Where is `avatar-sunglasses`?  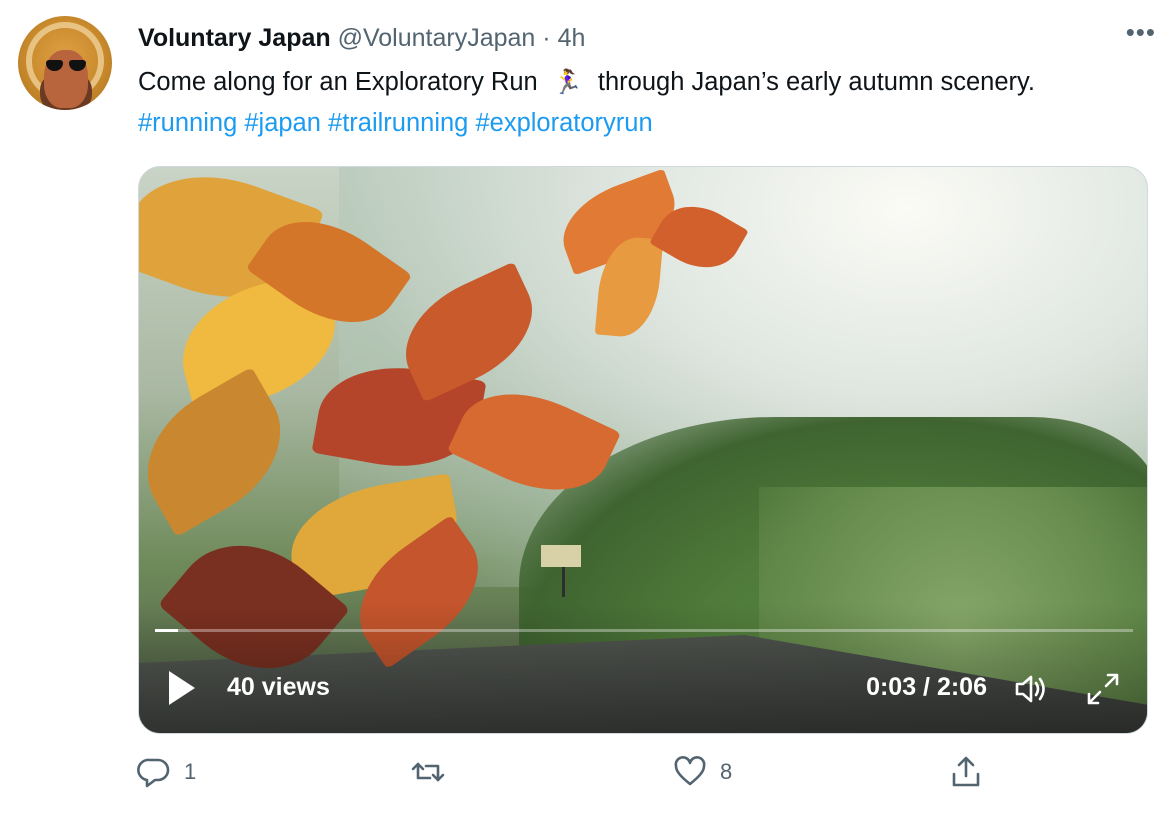 avatar-sunglasses is located at coordinates (66, 65).